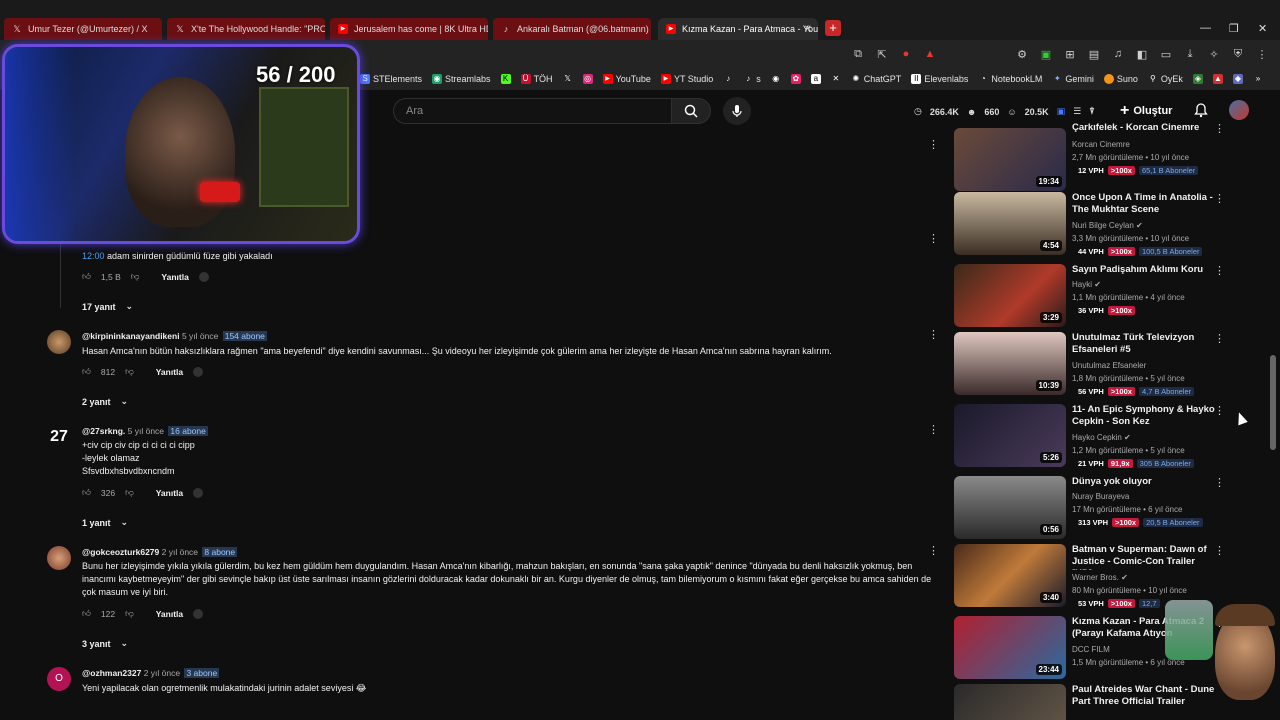 This screenshot has height=720, width=1280. Describe the element at coordinates (83, 29) in the screenshot. I see `browser-tab: 𝕏 Umur Tezer (@Umurtezer) / X` at that location.